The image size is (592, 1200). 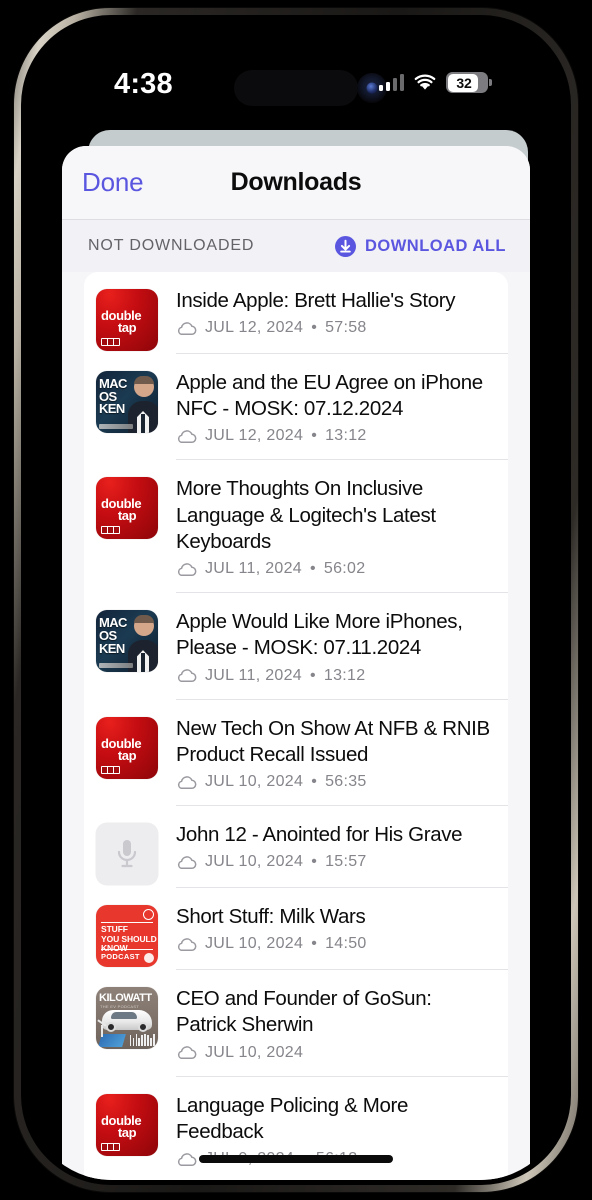 I want to click on status-time: 4:38, so click(x=143, y=84).